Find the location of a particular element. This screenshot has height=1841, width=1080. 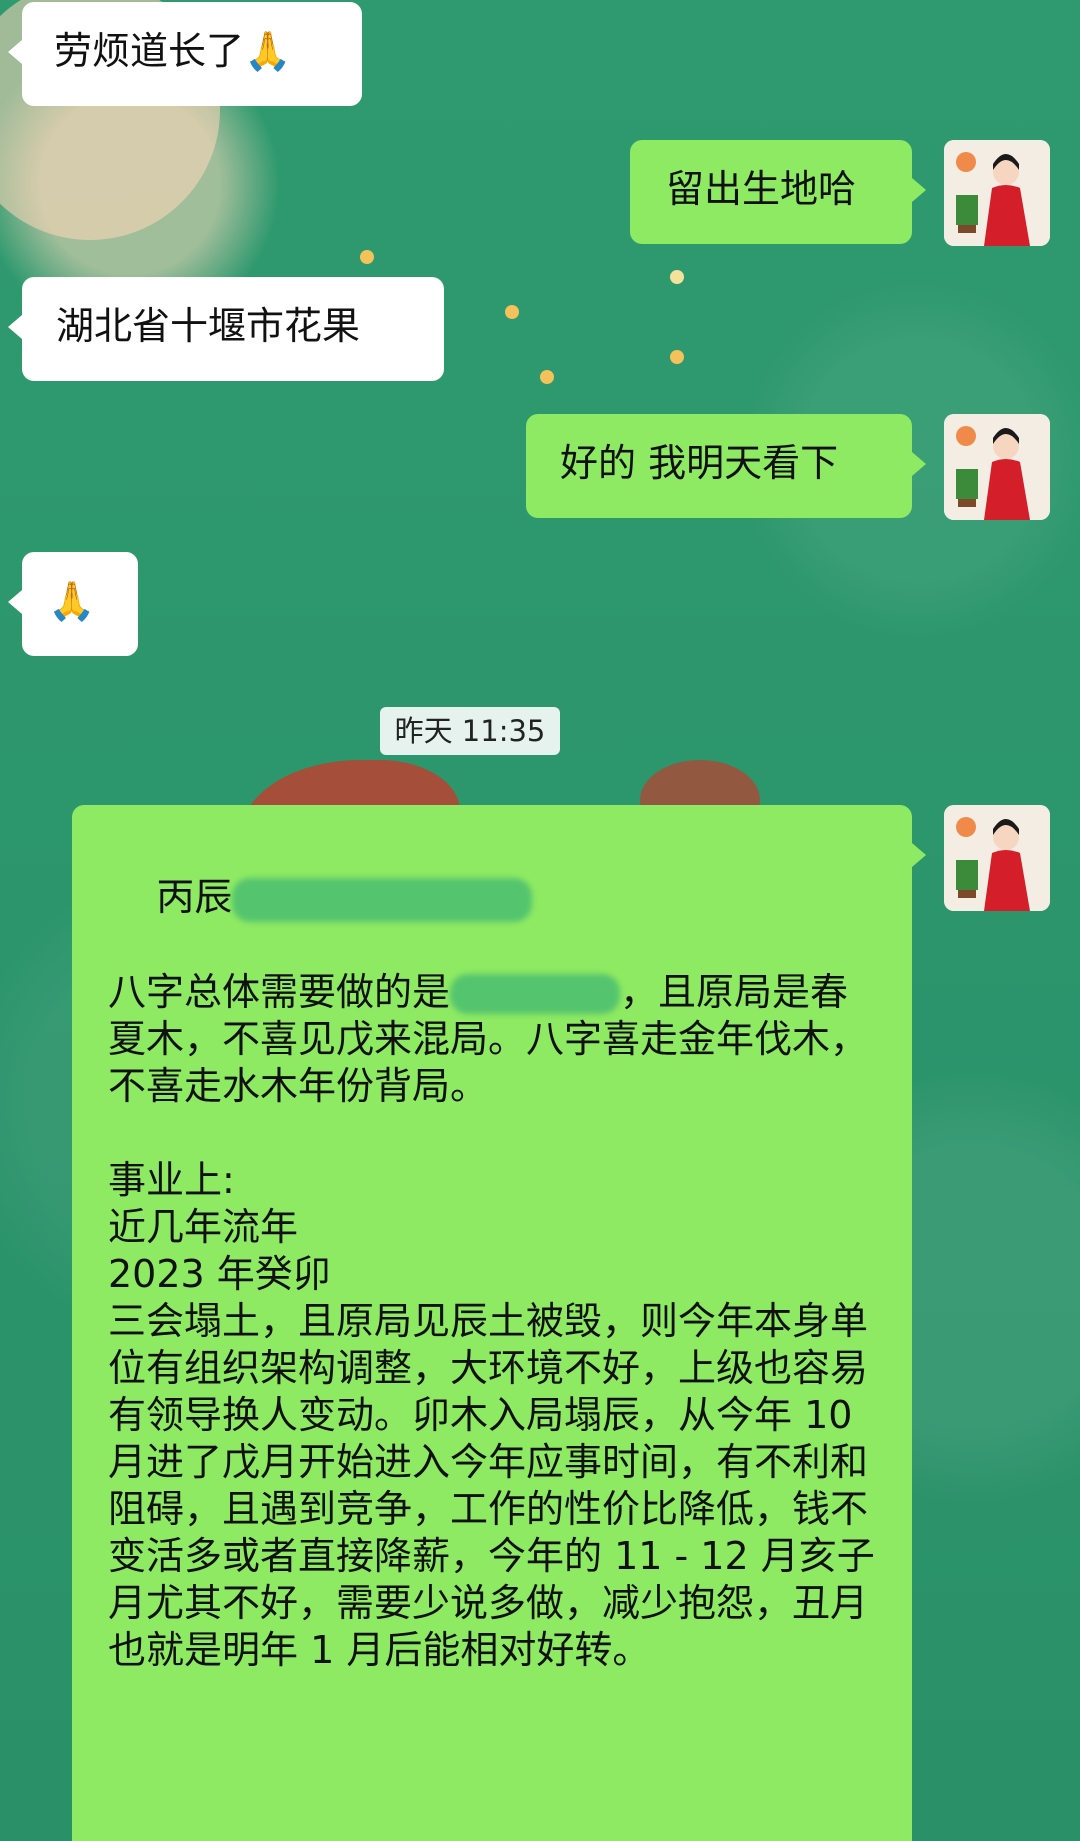

message-text: 好的 我明天看下 is located at coordinates (699, 463).